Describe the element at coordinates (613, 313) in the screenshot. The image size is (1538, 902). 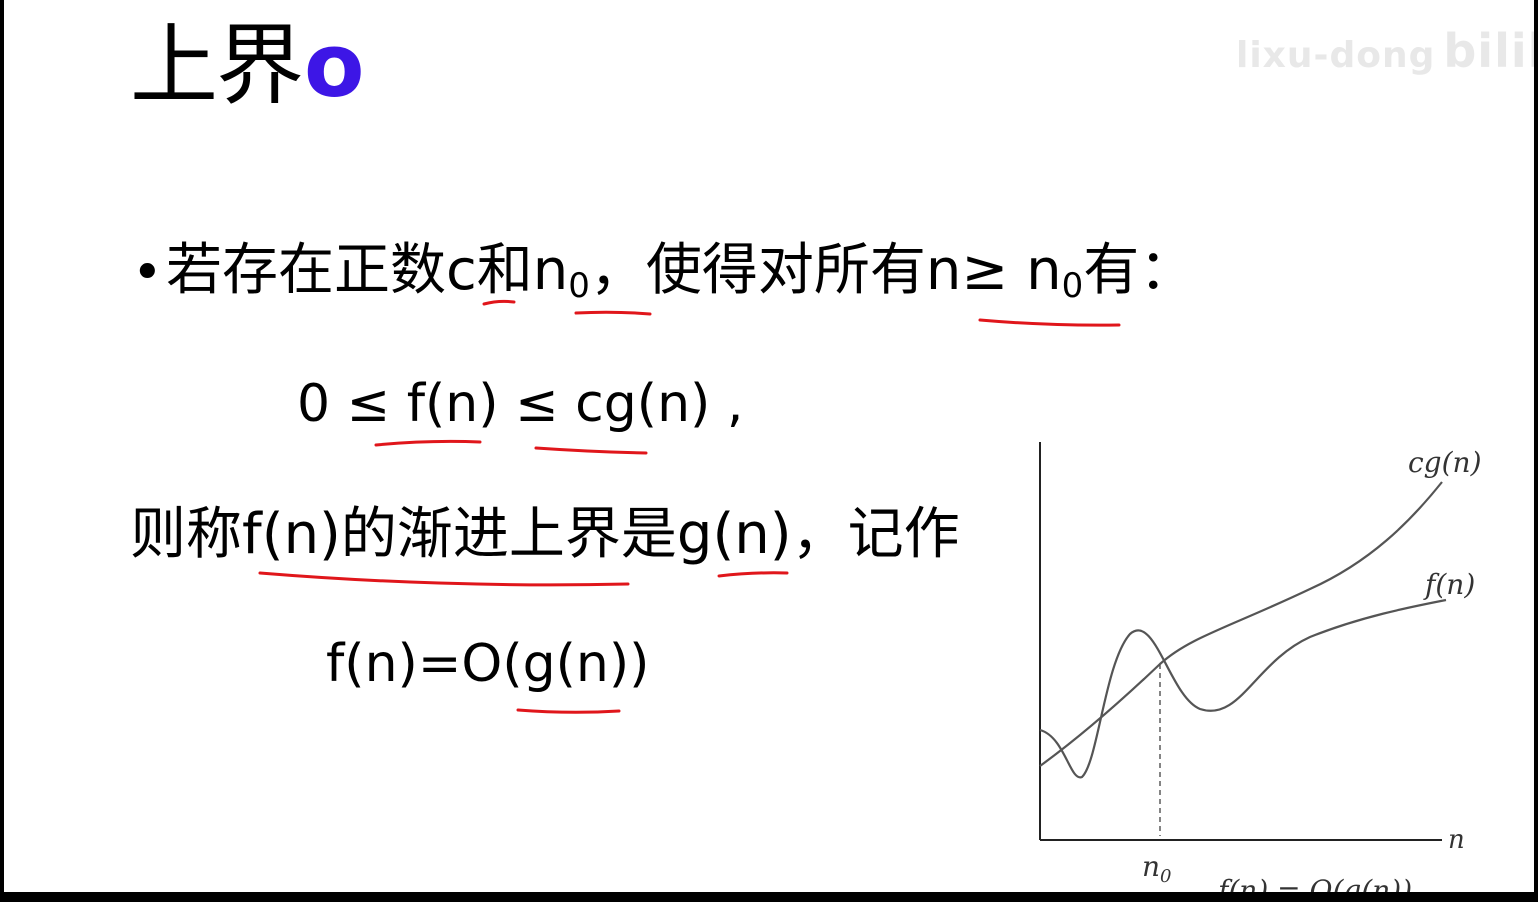
I see `underline-n0` at that location.